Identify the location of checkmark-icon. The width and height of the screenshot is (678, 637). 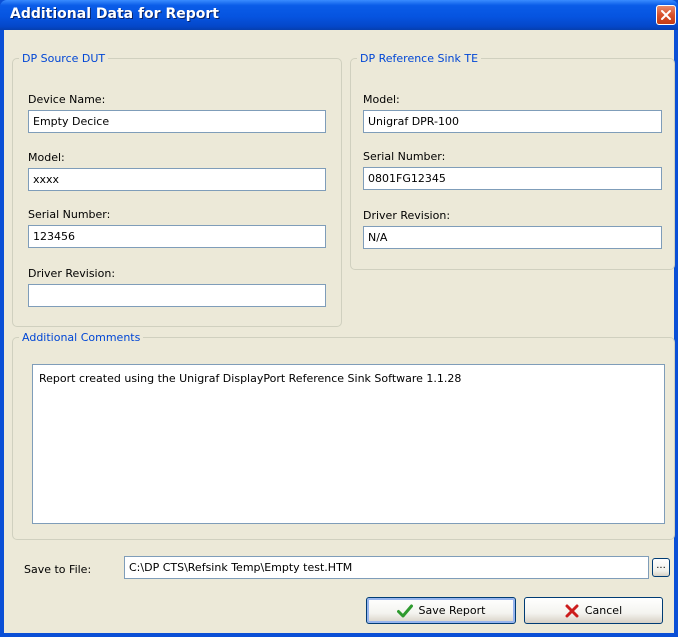
(404, 610).